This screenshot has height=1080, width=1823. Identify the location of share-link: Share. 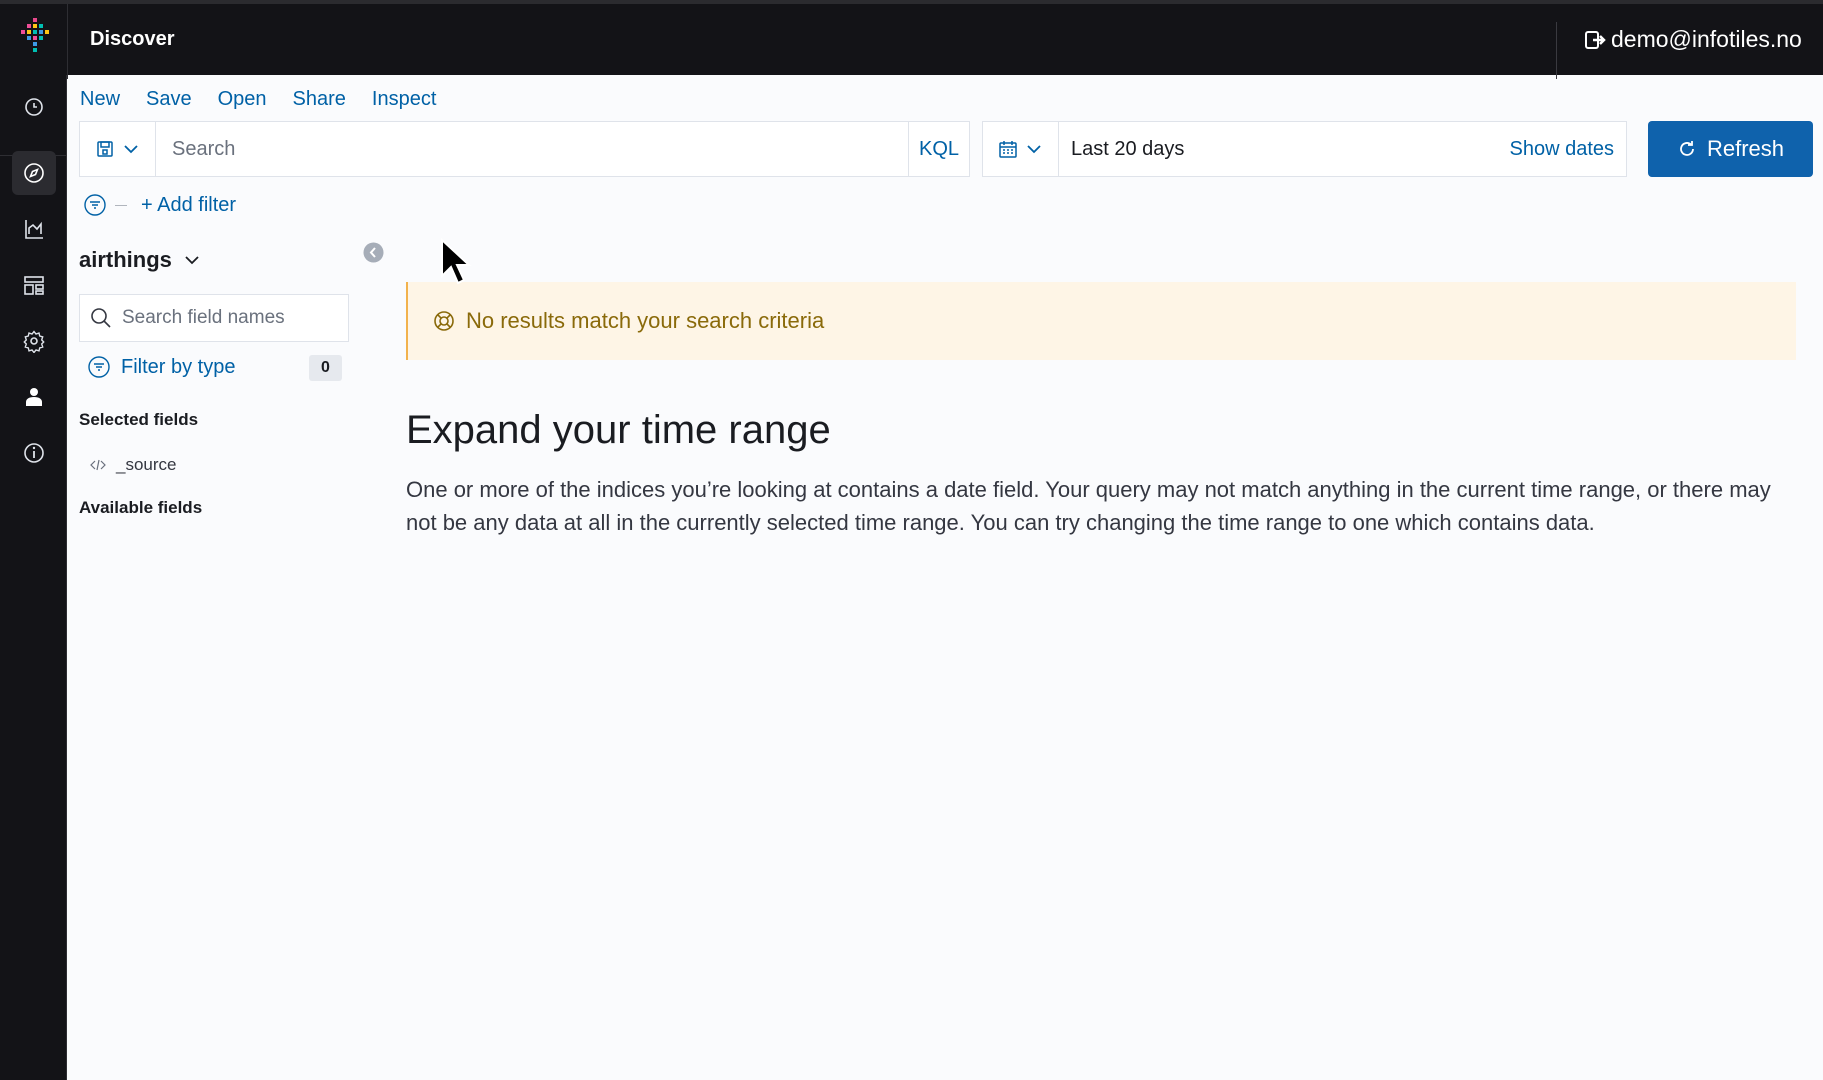
(319, 99).